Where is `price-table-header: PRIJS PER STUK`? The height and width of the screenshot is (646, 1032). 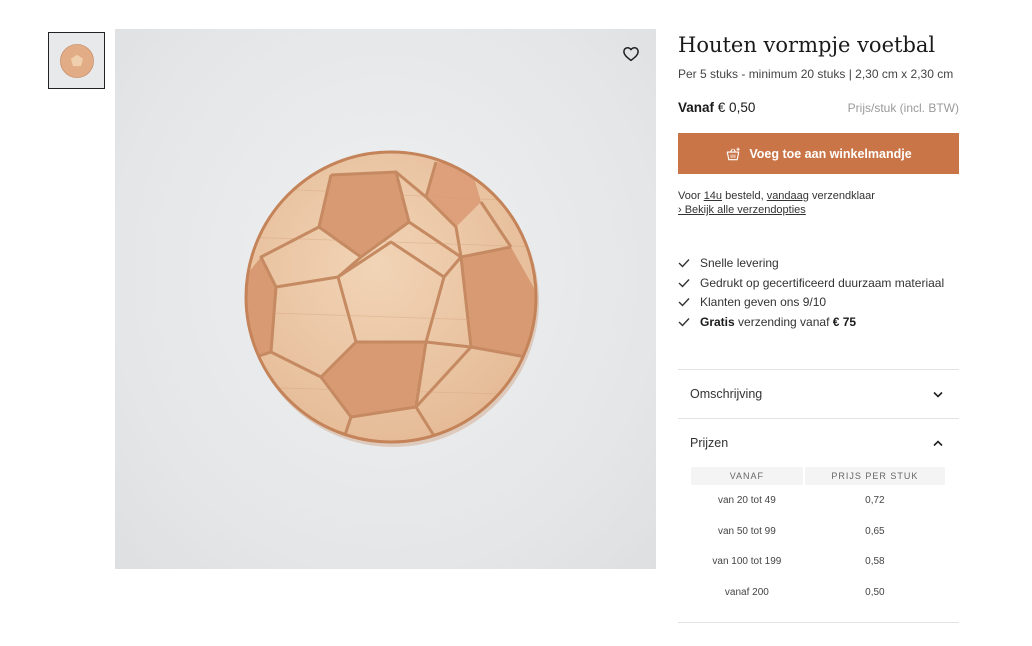
price-table-header: PRIJS PER STUK is located at coordinates (874, 476).